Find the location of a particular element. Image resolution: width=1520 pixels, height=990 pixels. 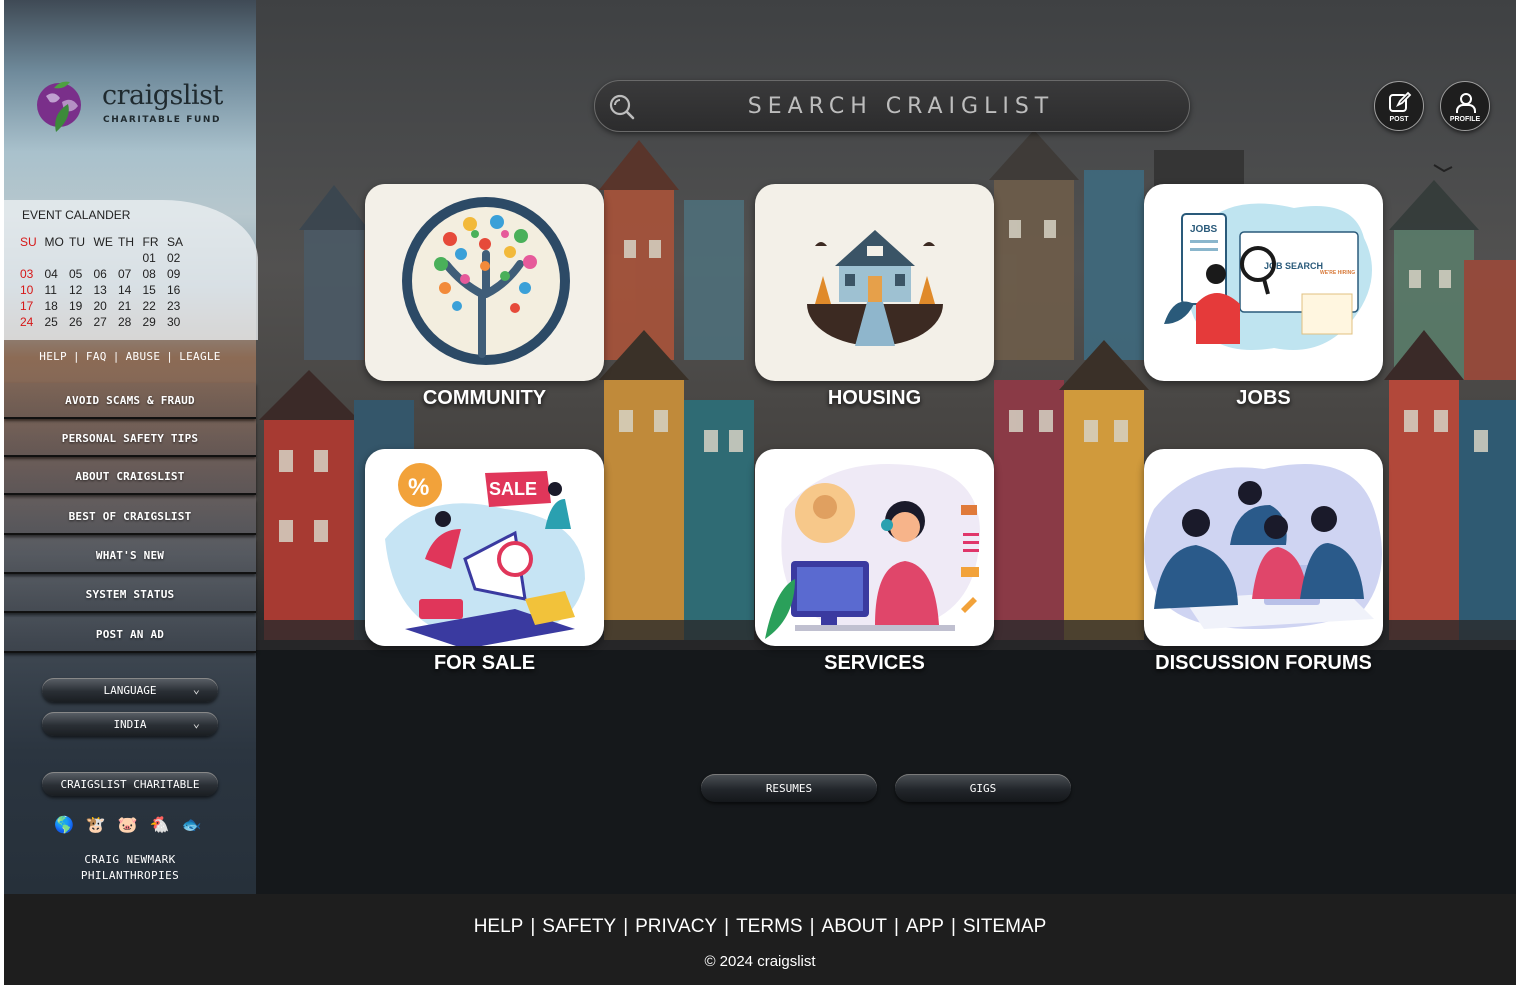

calendar-day: 24 is located at coordinates (32, 322).